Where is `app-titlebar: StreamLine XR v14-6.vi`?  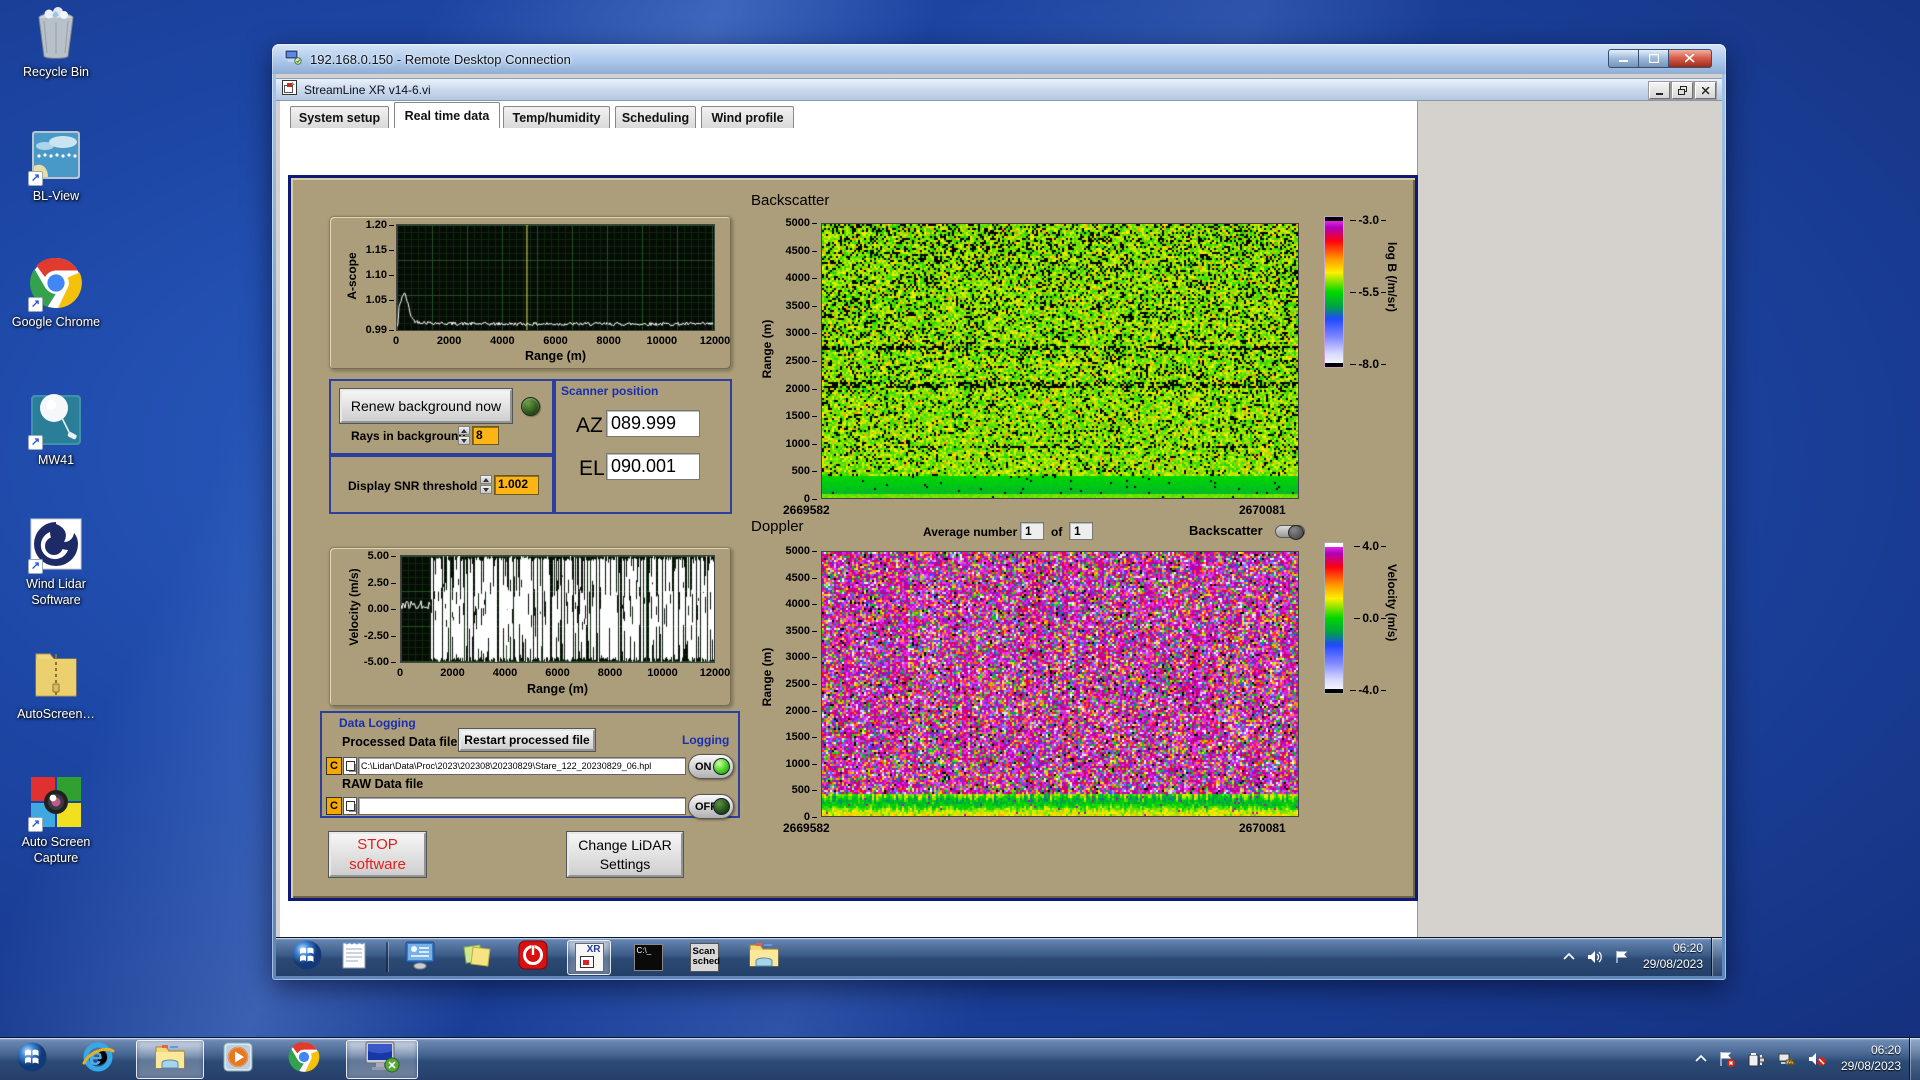 app-titlebar: StreamLine XR v14-6.vi is located at coordinates (999, 89).